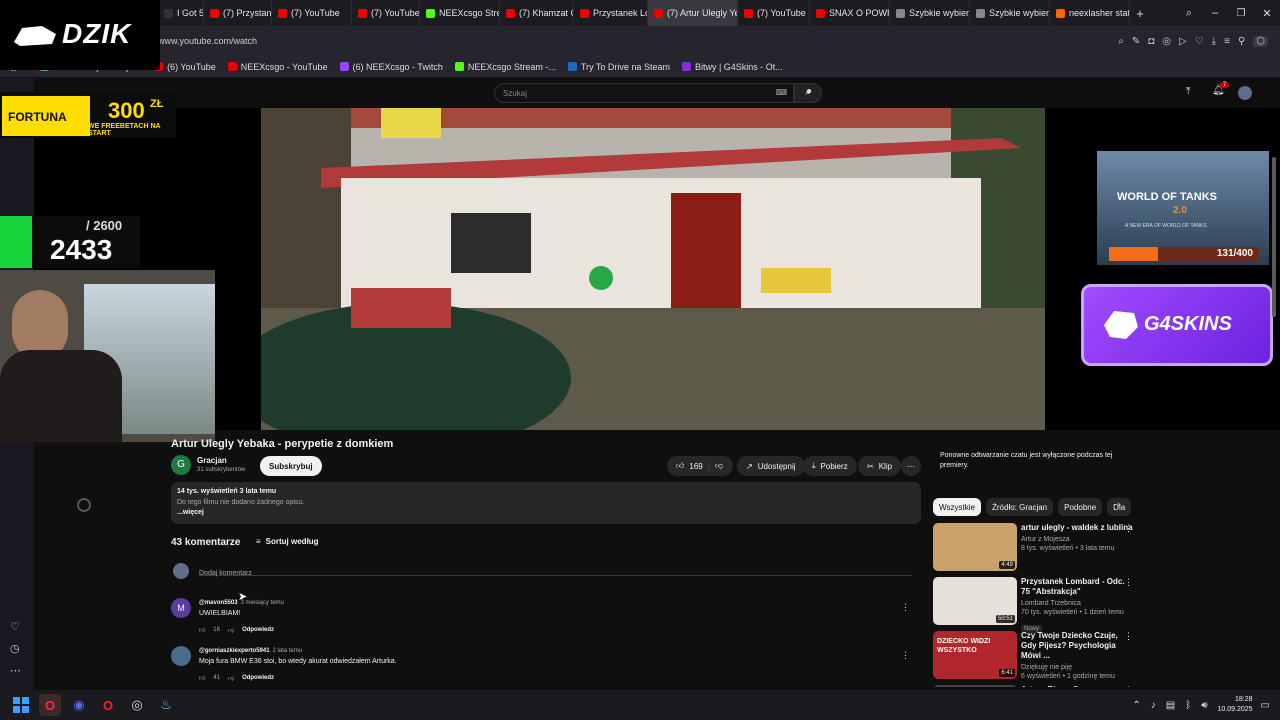 The height and width of the screenshot is (720, 1280). Describe the element at coordinates (1140, 13) in the screenshot. I see `new-tab-button: +` at that location.